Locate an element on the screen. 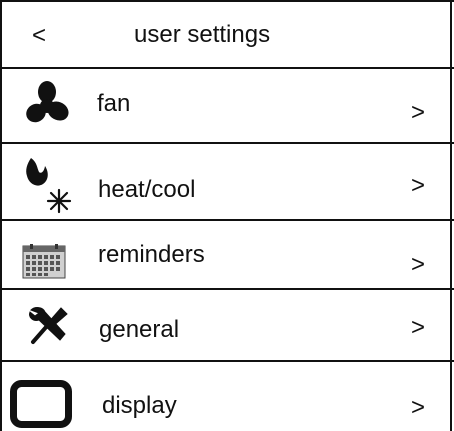 This screenshot has width=454, height=431. flame-snowflake-icon is located at coordinates (49, 186).